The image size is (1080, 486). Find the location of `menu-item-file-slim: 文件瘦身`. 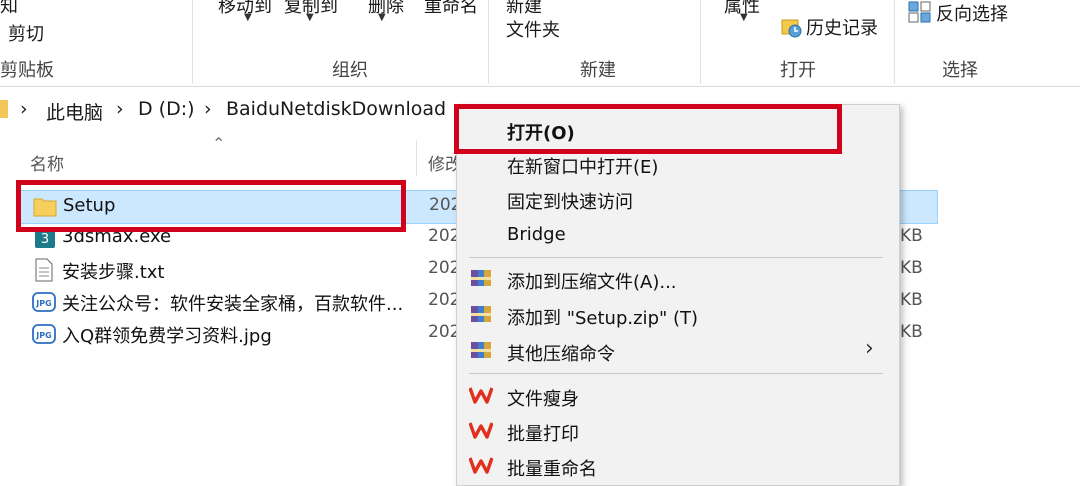

menu-item-file-slim: 文件瘦身 is located at coordinates (677, 396).